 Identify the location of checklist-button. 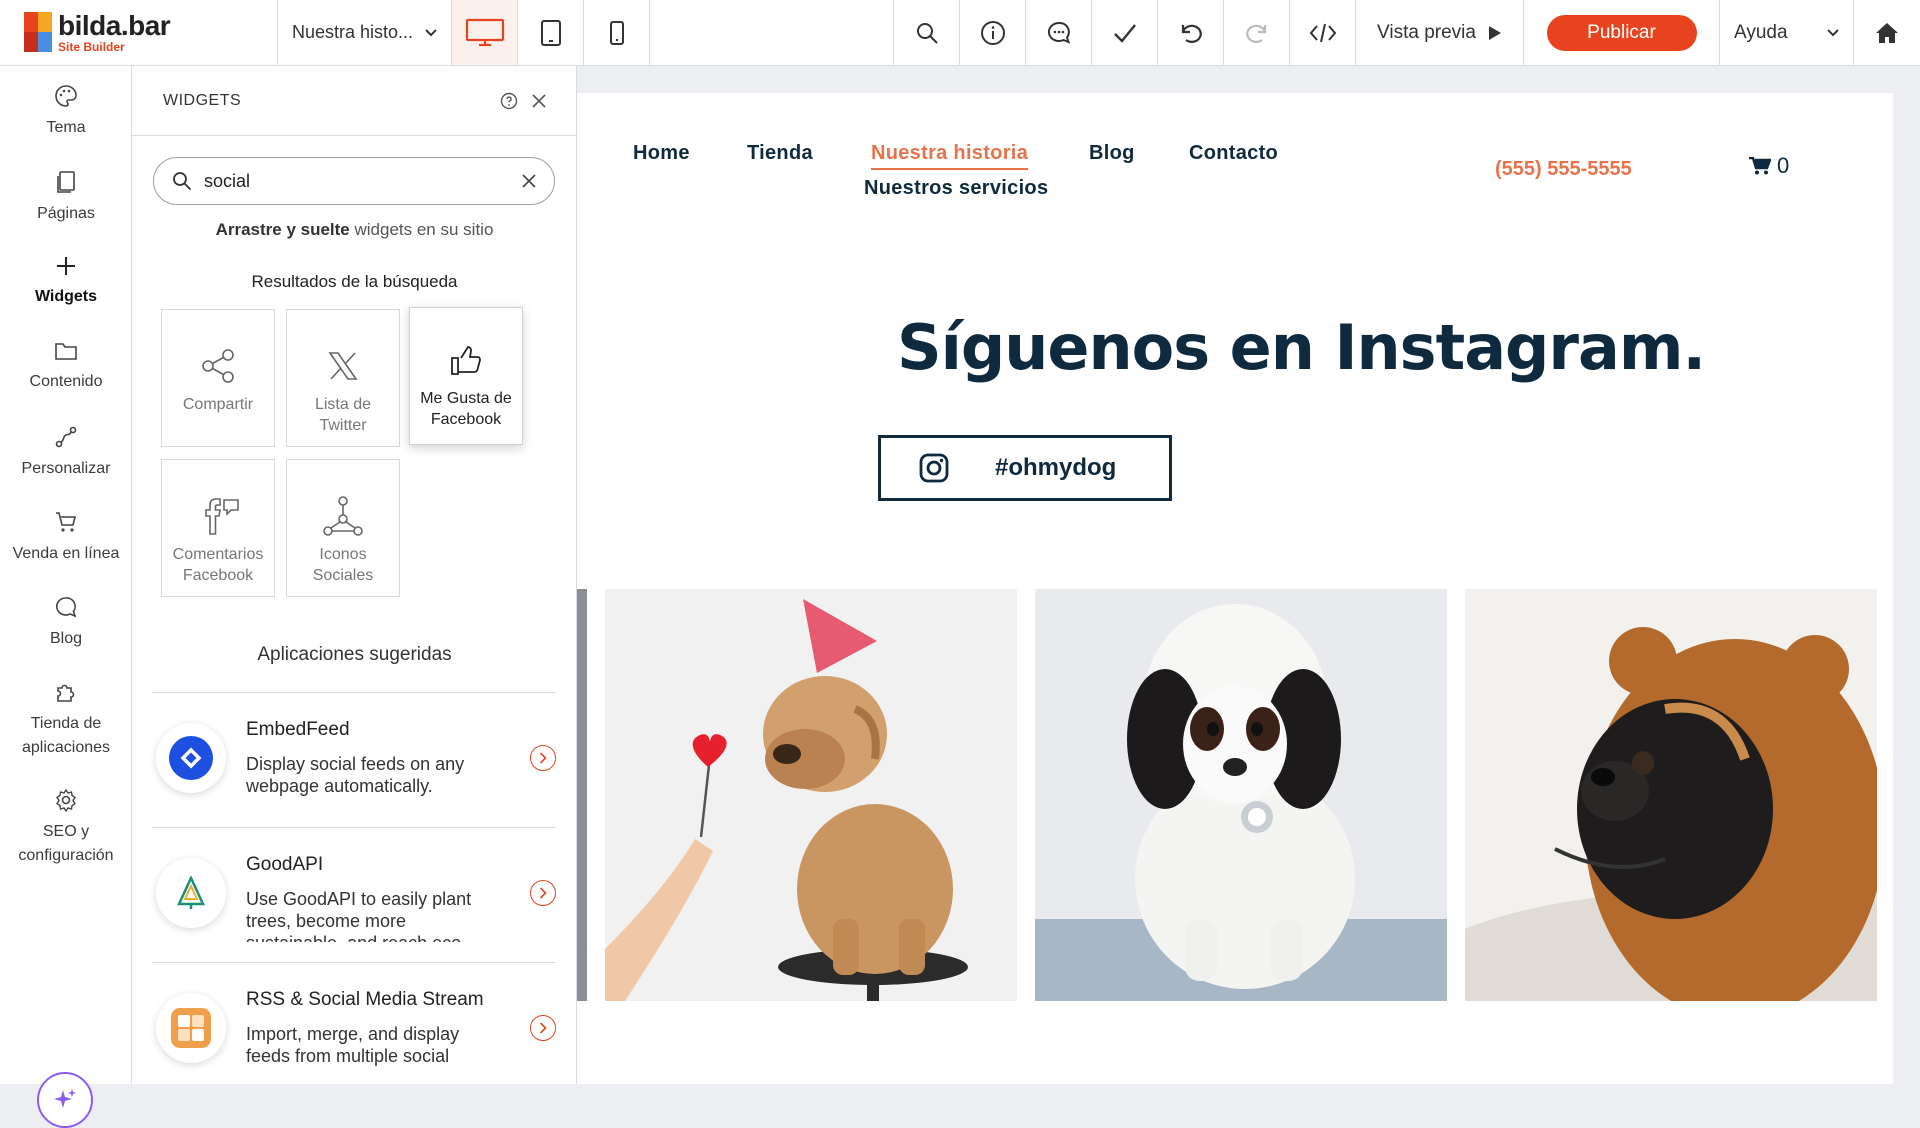
(1125, 32).